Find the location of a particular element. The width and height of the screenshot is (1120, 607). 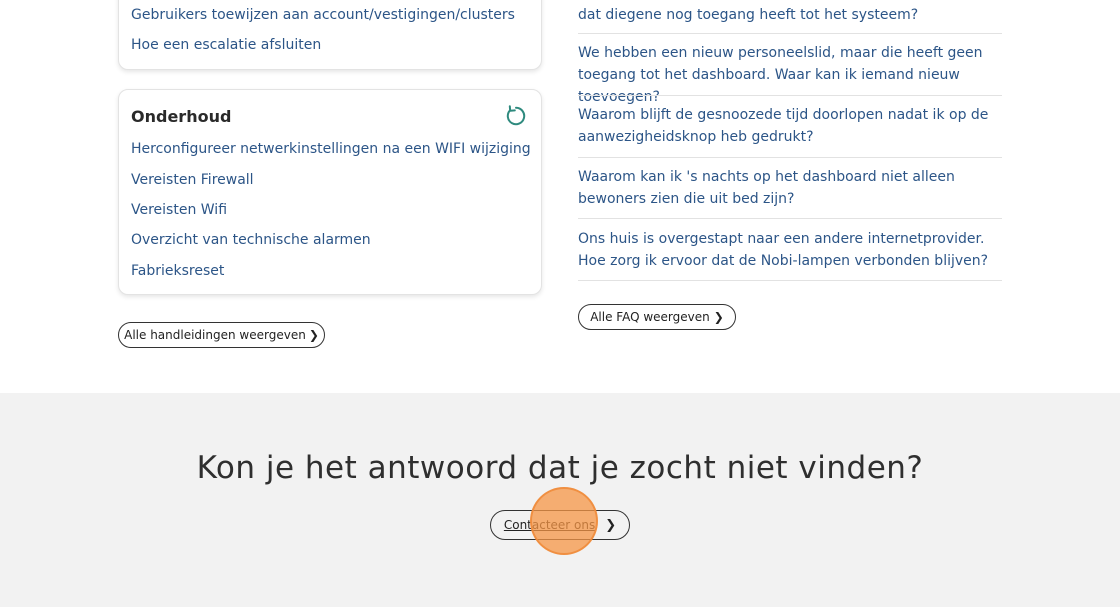

contact-button-label: Contacteer ons is located at coordinates (549, 525).